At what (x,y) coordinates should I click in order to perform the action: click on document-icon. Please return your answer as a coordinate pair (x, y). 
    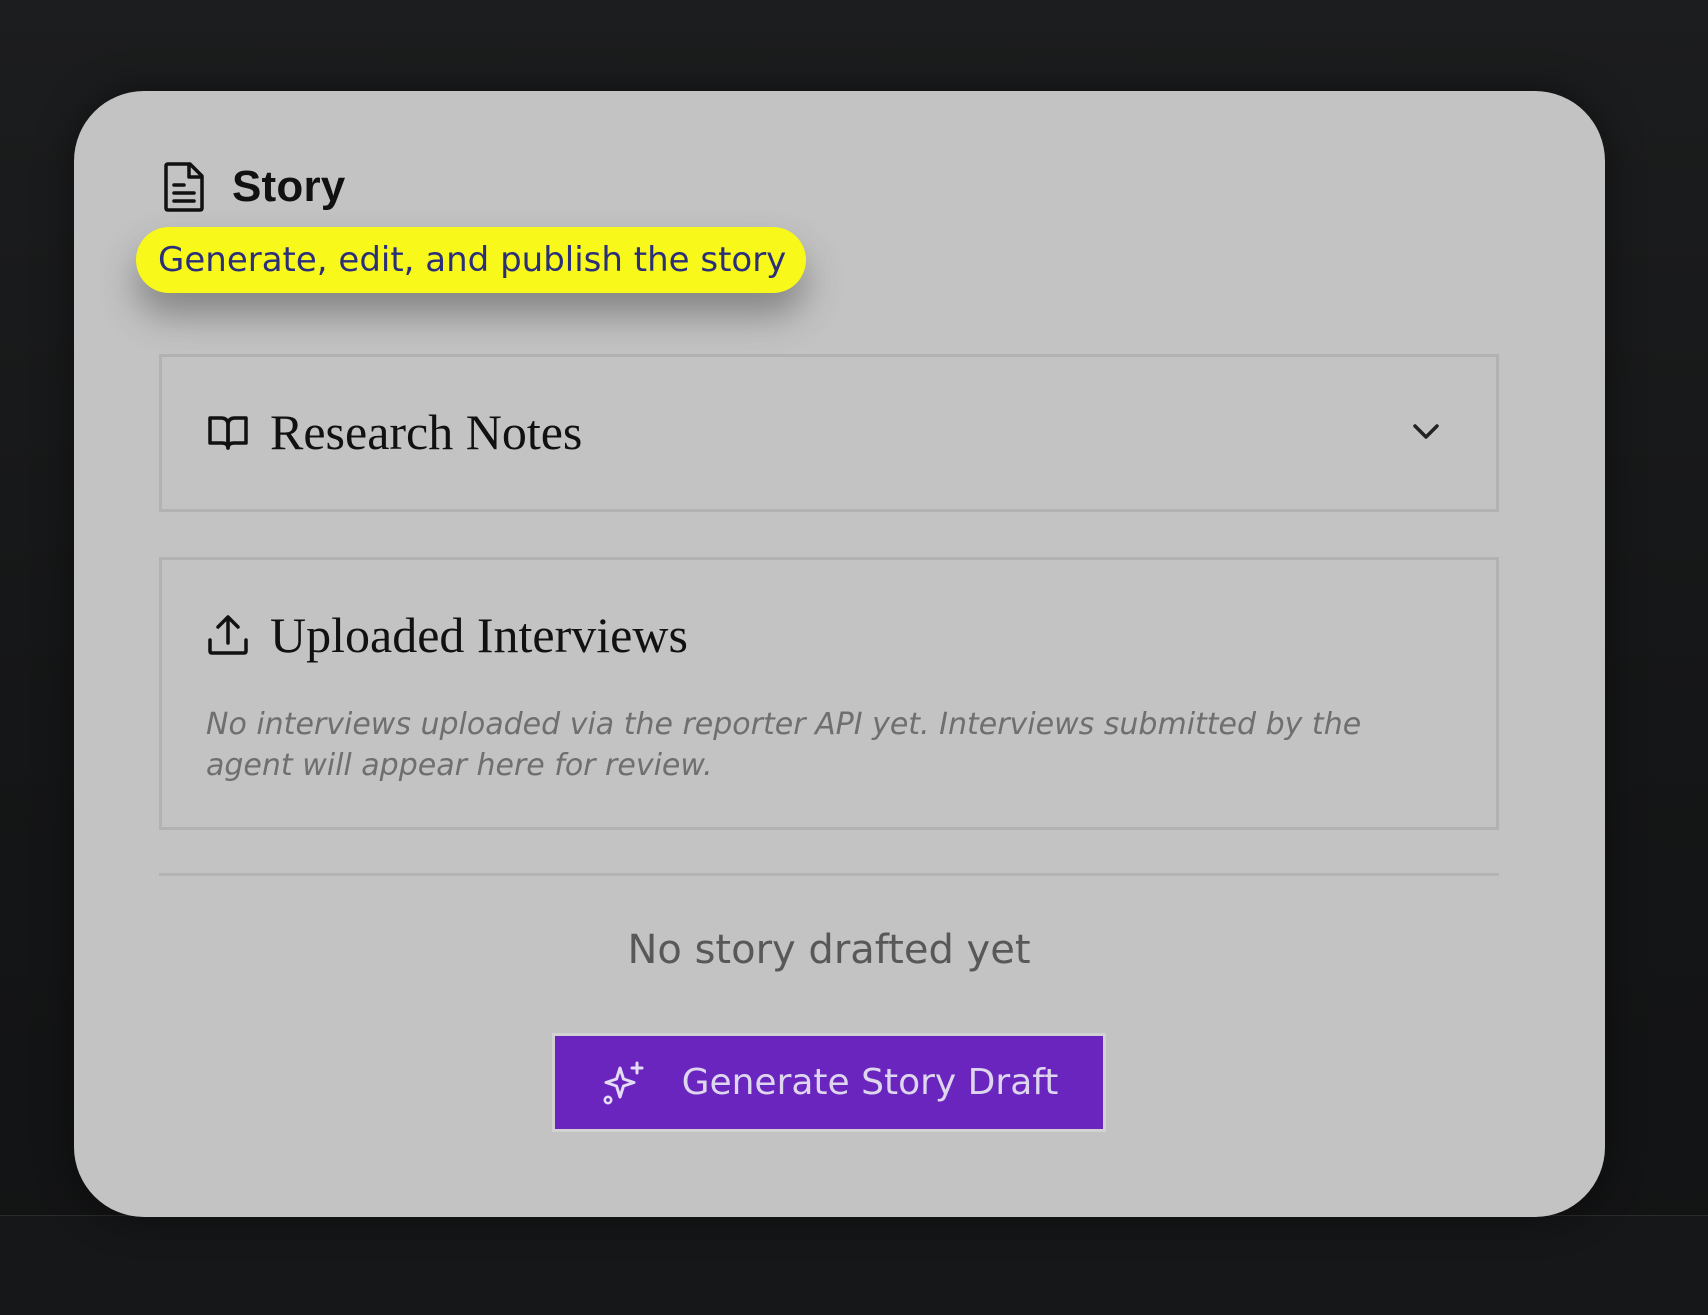
    Looking at the image, I should click on (184, 187).